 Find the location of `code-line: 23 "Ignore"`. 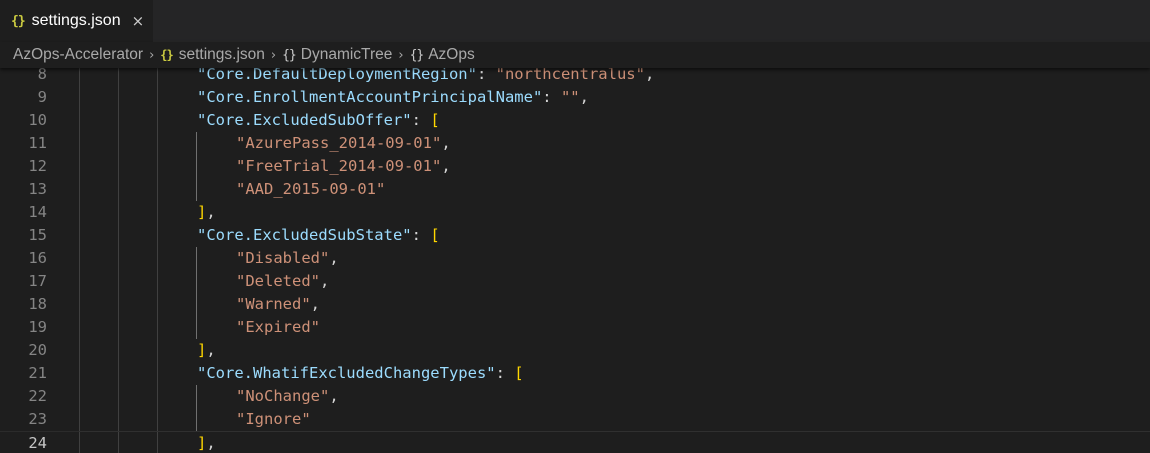

code-line: 23 "Ignore" is located at coordinates (575, 419).